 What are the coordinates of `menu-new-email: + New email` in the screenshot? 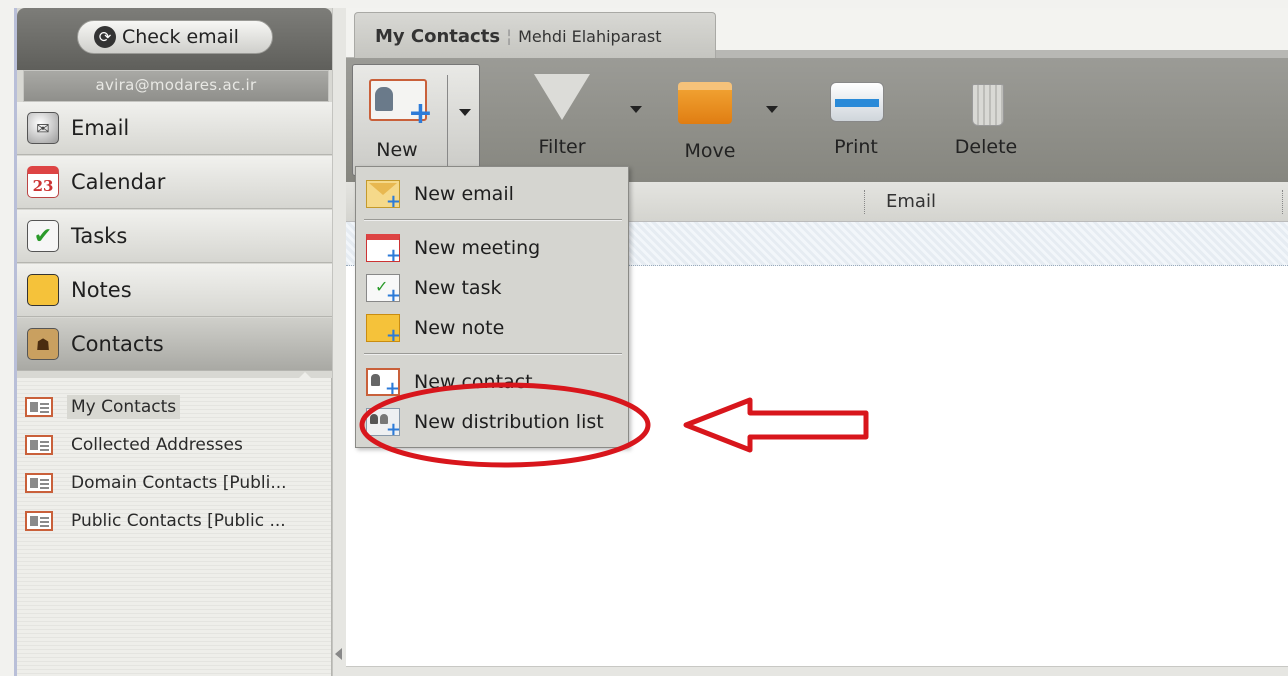 It's located at (440, 194).